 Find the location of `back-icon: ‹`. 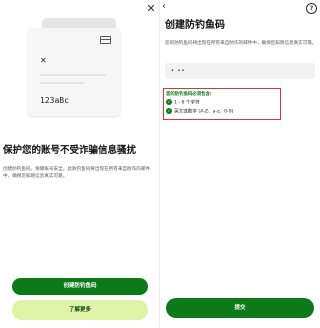

back-icon: ‹ is located at coordinates (167, 7).